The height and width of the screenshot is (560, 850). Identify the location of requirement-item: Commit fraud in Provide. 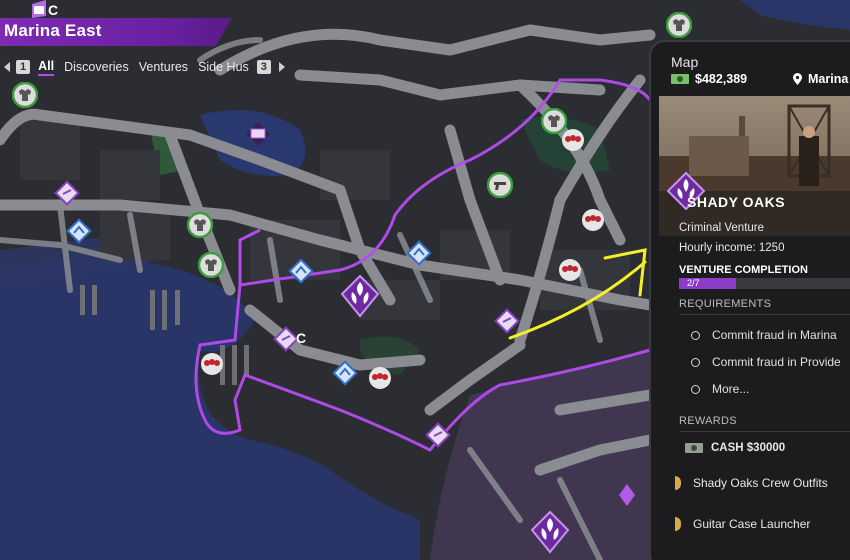
(766, 362).